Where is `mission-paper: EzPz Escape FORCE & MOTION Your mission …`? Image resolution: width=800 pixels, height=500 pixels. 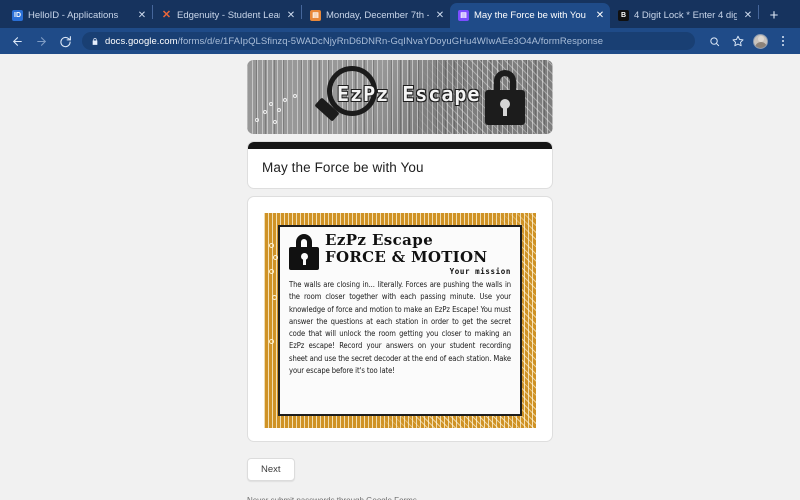 mission-paper: EzPz Escape FORCE & MOTION Your mission … is located at coordinates (400, 320).